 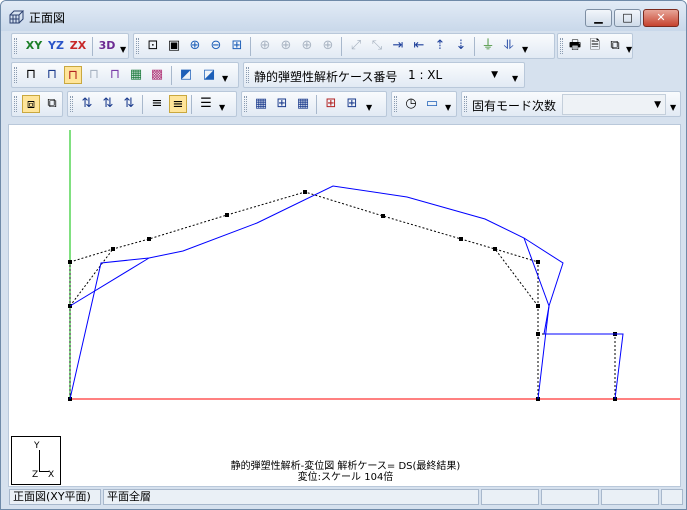 I want to click on label-active-icon: ≡, so click(x=178, y=104).